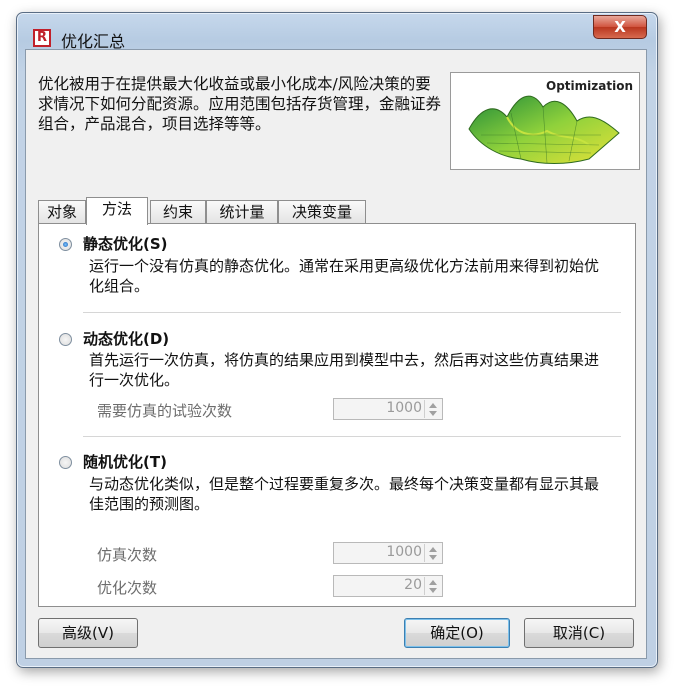 This screenshot has width=674, height=688. Describe the element at coordinates (126, 338) in the screenshot. I see `dynamic-optimization-title: 动态优化(D)` at that location.